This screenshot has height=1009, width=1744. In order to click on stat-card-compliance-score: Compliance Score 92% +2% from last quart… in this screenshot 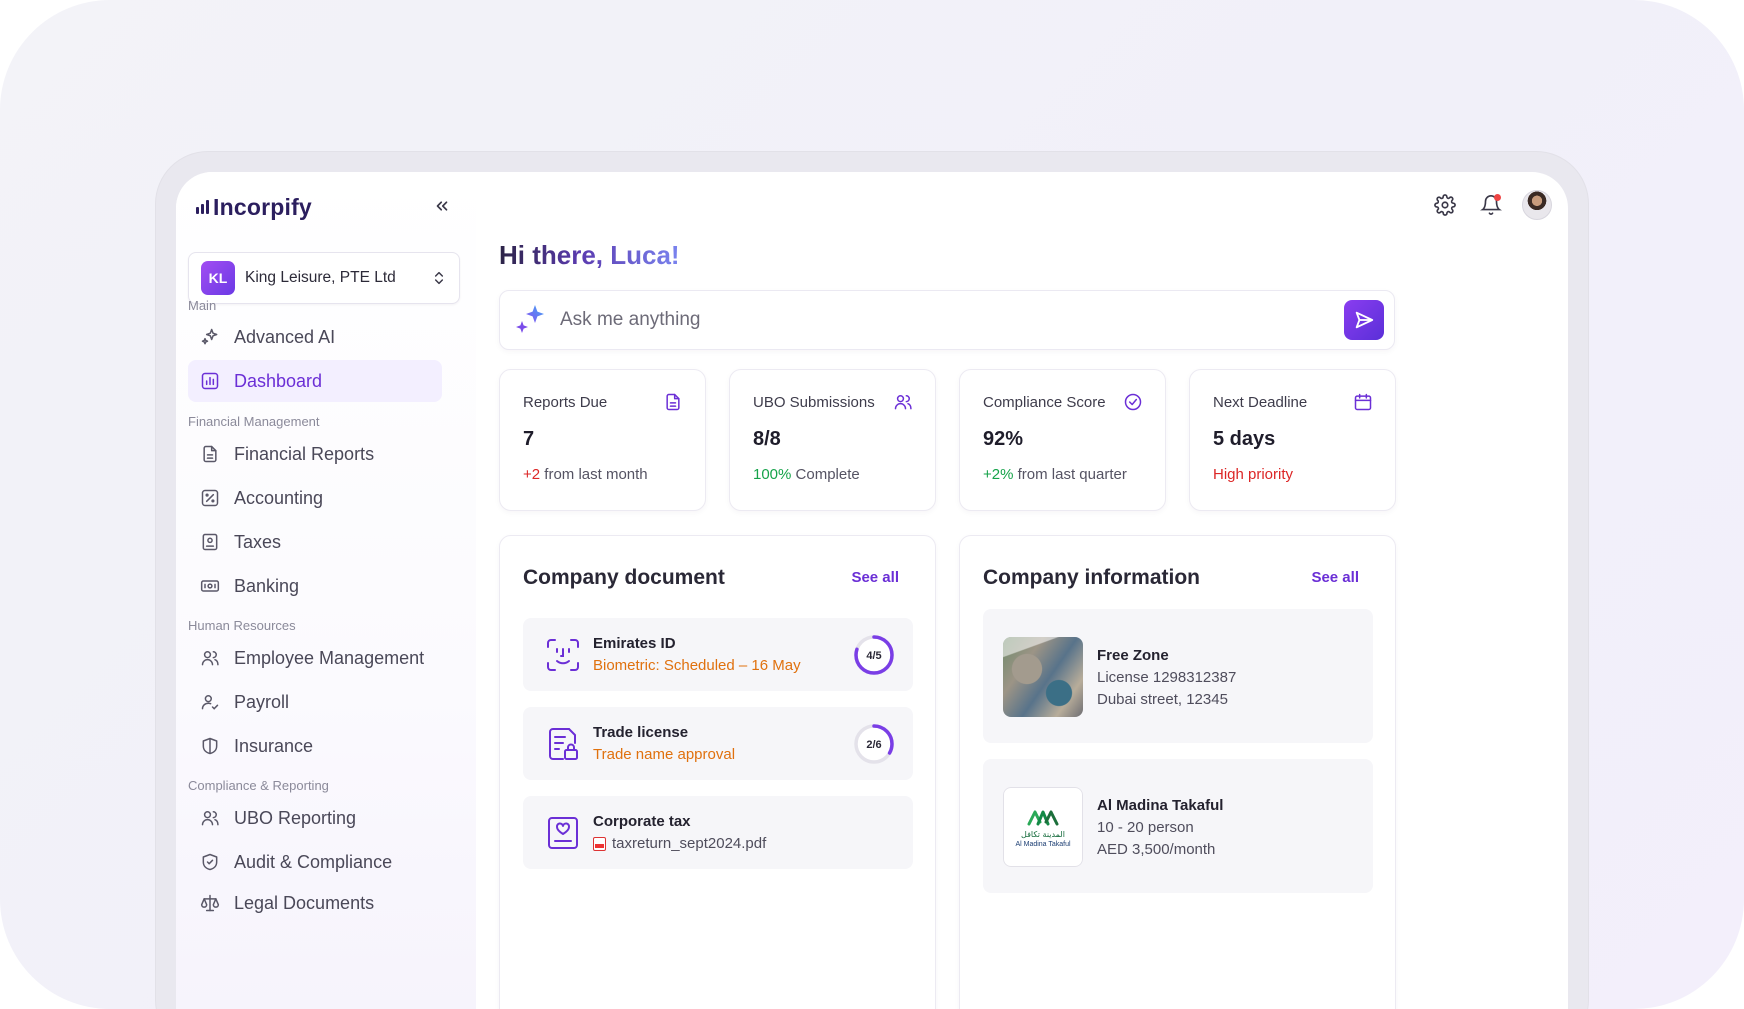, I will do `click(1062, 440)`.